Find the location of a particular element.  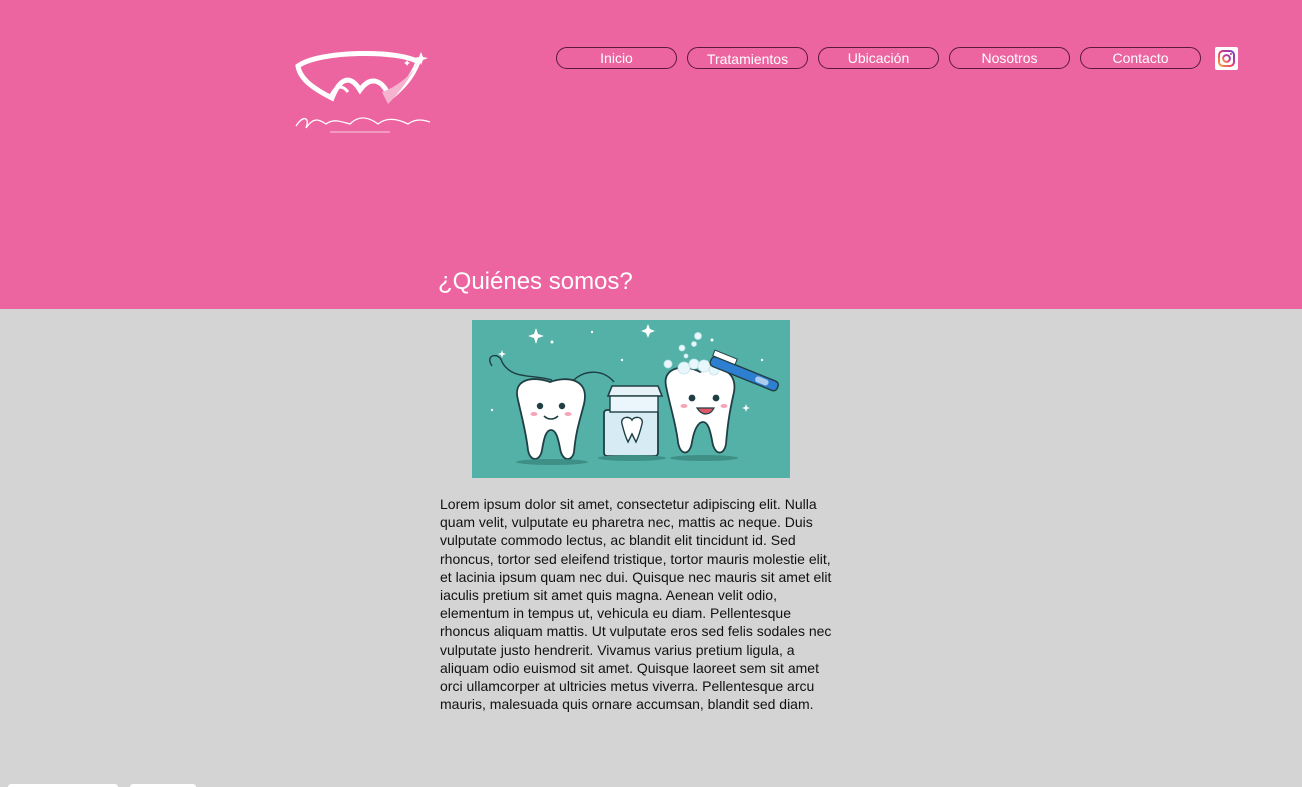

instagram-link is located at coordinates (1226, 58).